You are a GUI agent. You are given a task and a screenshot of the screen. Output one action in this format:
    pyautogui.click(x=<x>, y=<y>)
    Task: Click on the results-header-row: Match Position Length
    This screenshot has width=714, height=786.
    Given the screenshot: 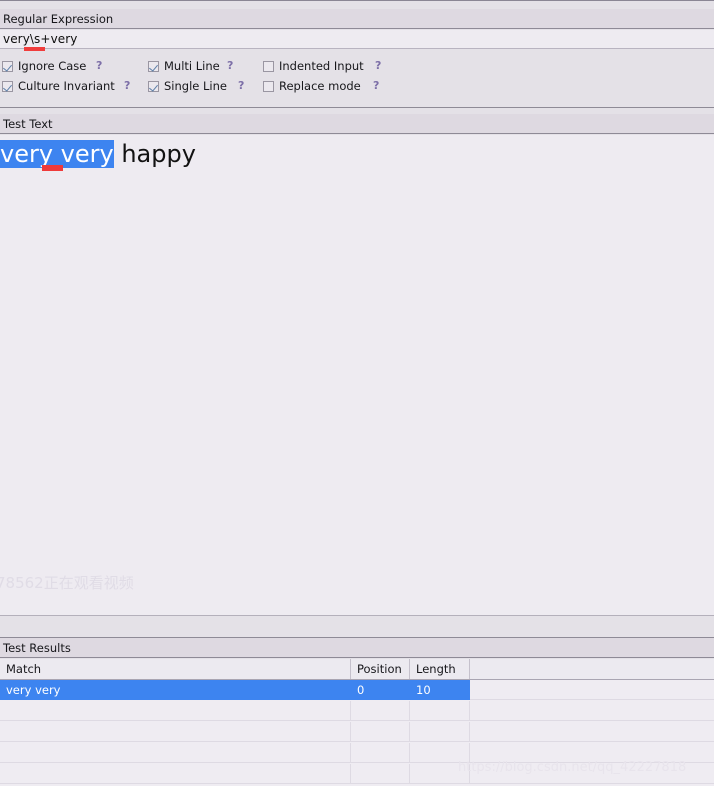 What is the action you would take?
    pyautogui.click(x=357, y=669)
    